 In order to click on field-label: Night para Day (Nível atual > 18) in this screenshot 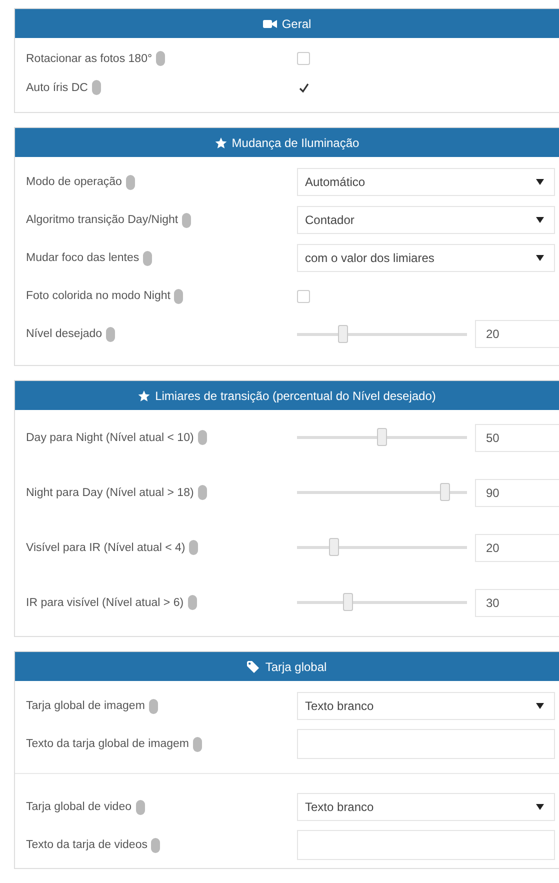, I will do `click(110, 492)`.